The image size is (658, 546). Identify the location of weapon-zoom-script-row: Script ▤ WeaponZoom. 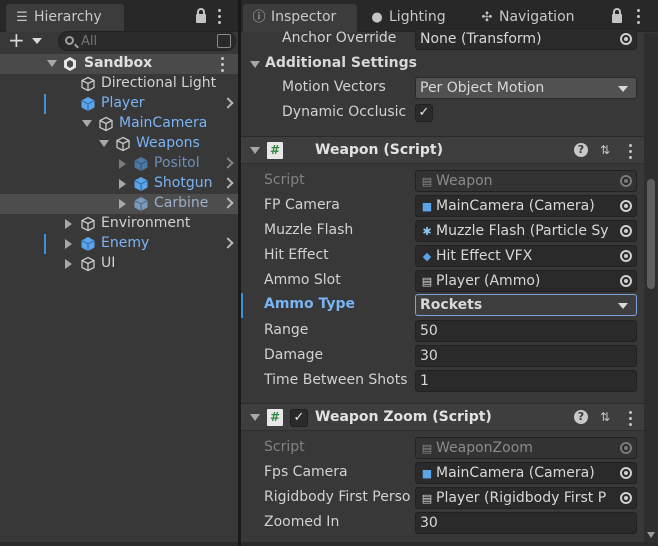
(442, 448).